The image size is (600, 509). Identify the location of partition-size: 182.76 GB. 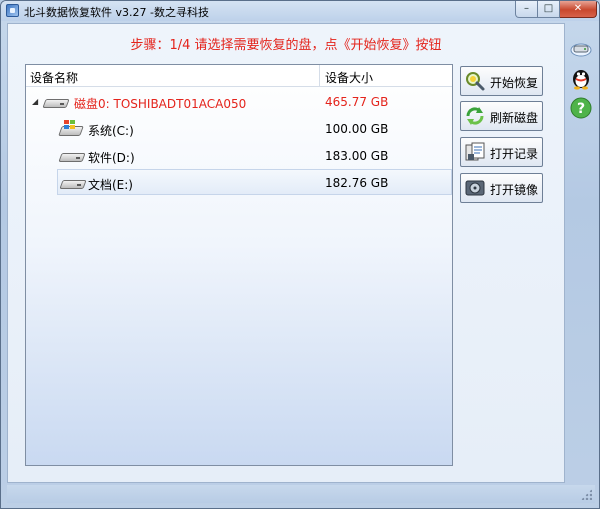
(357, 183).